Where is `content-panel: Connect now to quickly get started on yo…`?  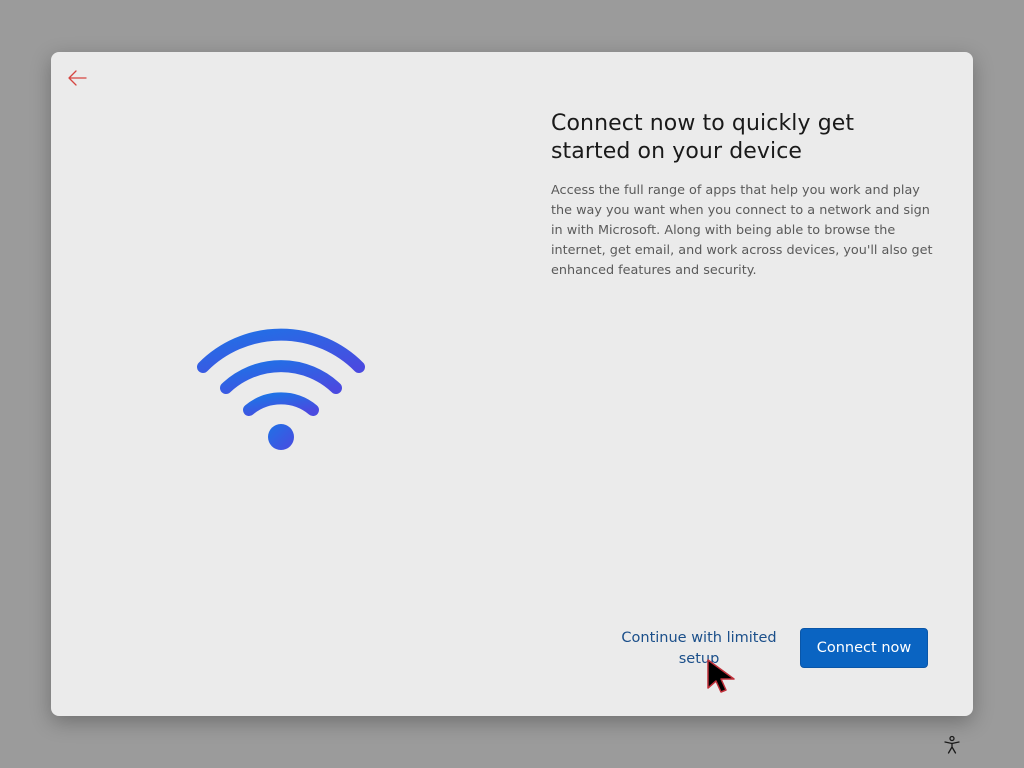 content-panel: Connect now to quickly get started on yo… is located at coordinates (743, 195).